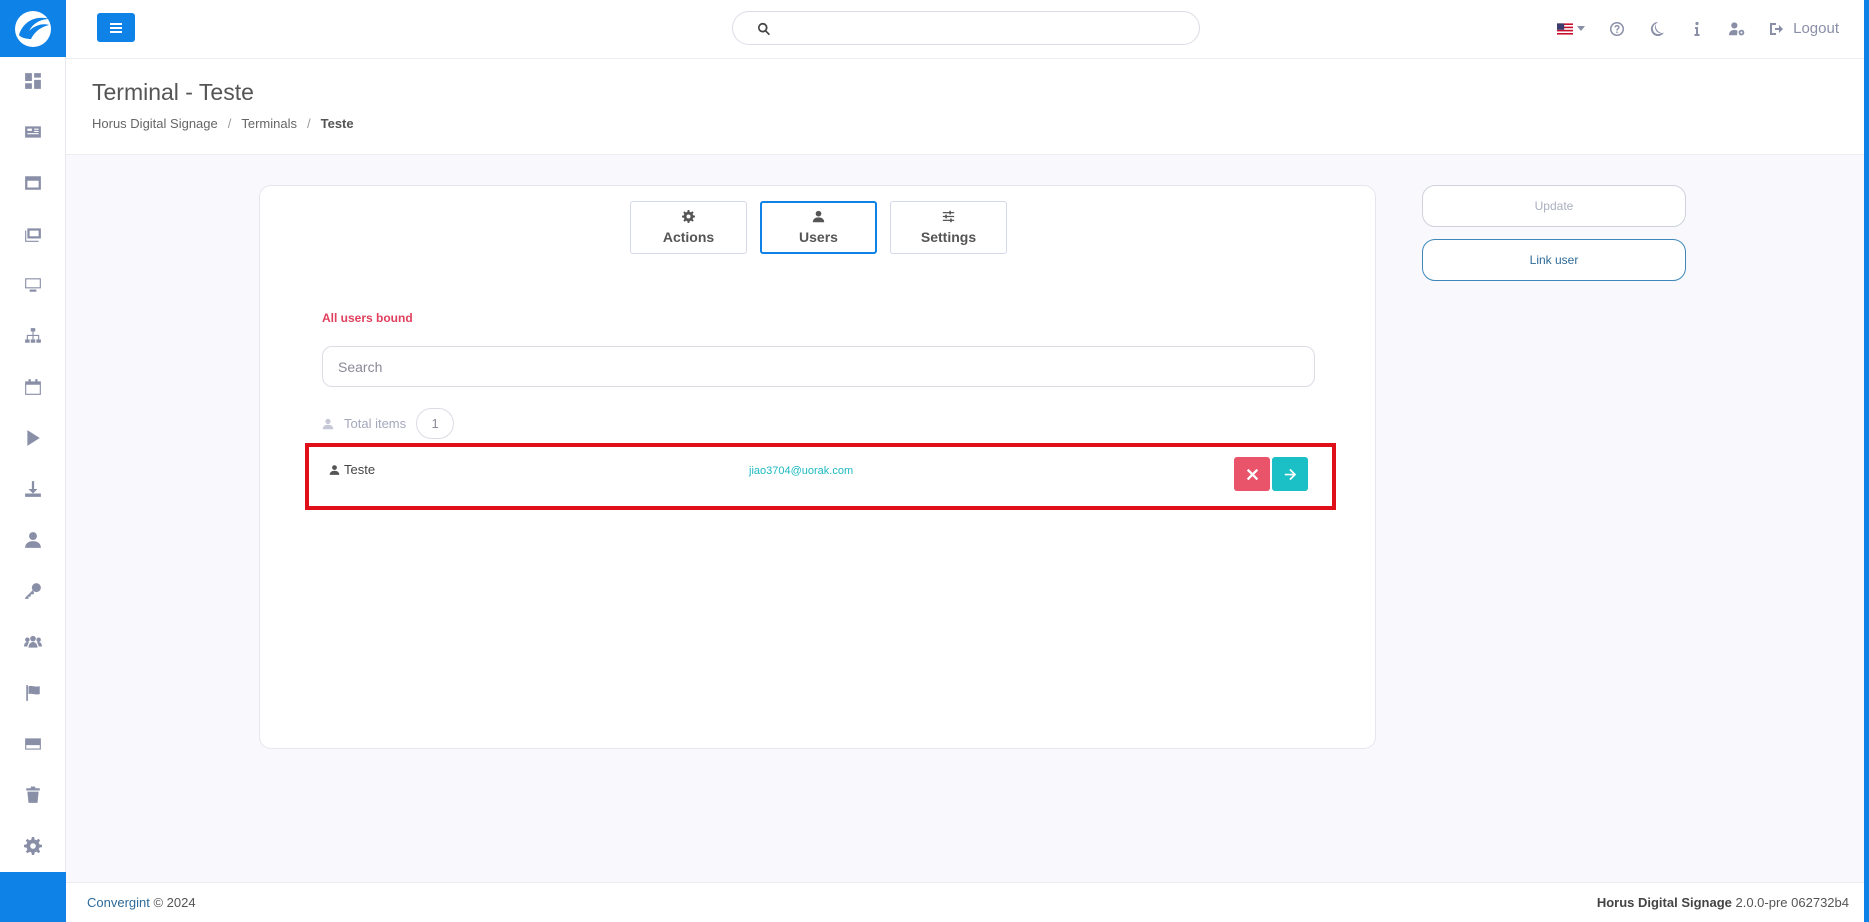 This screenshot has height=922, width=1869. What do you see at coordinates (1581, 28) in the screenshot?
I see `chevron-down-icon` at bounding box center [1581, 28].